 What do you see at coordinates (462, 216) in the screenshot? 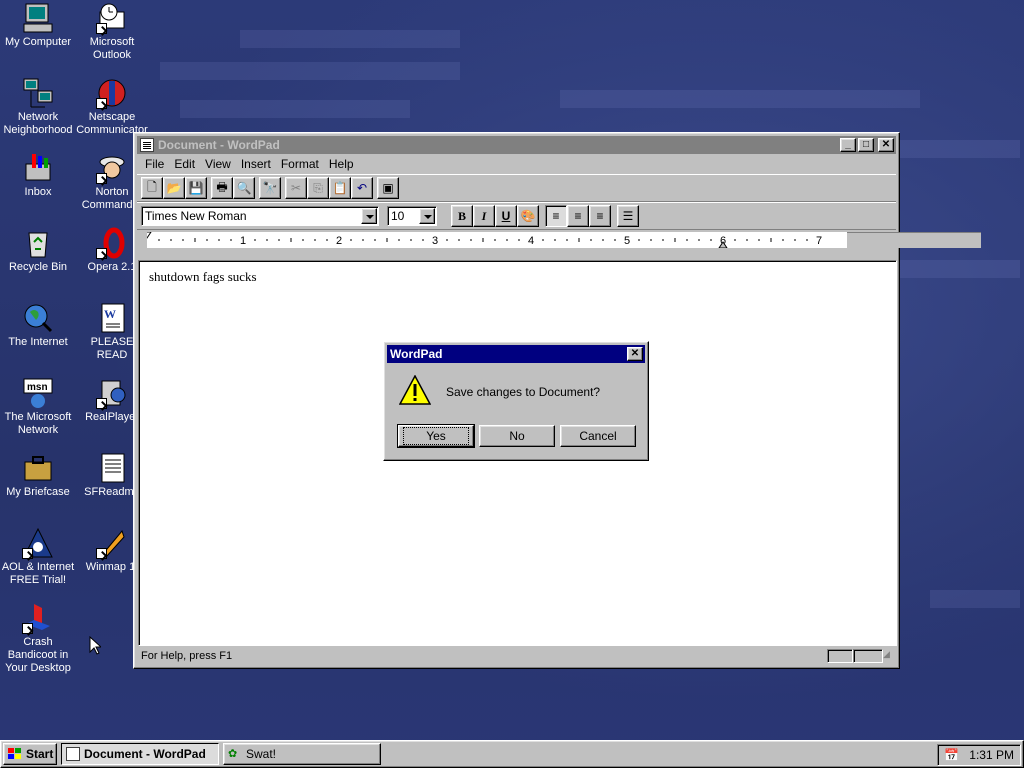
I see `bold-button: B` at bounding box center [462, 216].